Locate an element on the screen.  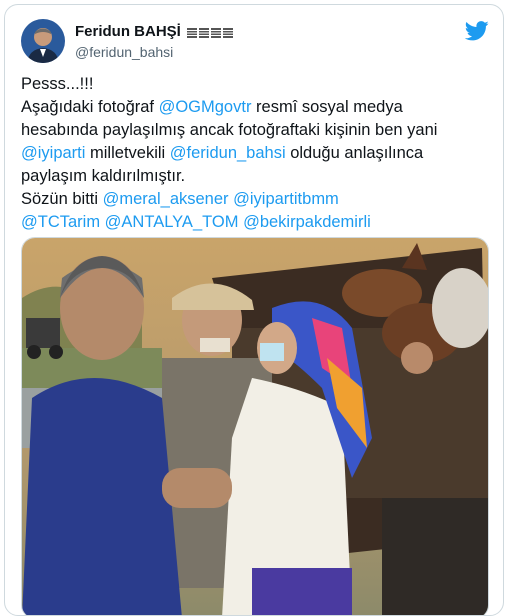
mention-link: @bekirpakdemirli is located at coordinates (307, 222).